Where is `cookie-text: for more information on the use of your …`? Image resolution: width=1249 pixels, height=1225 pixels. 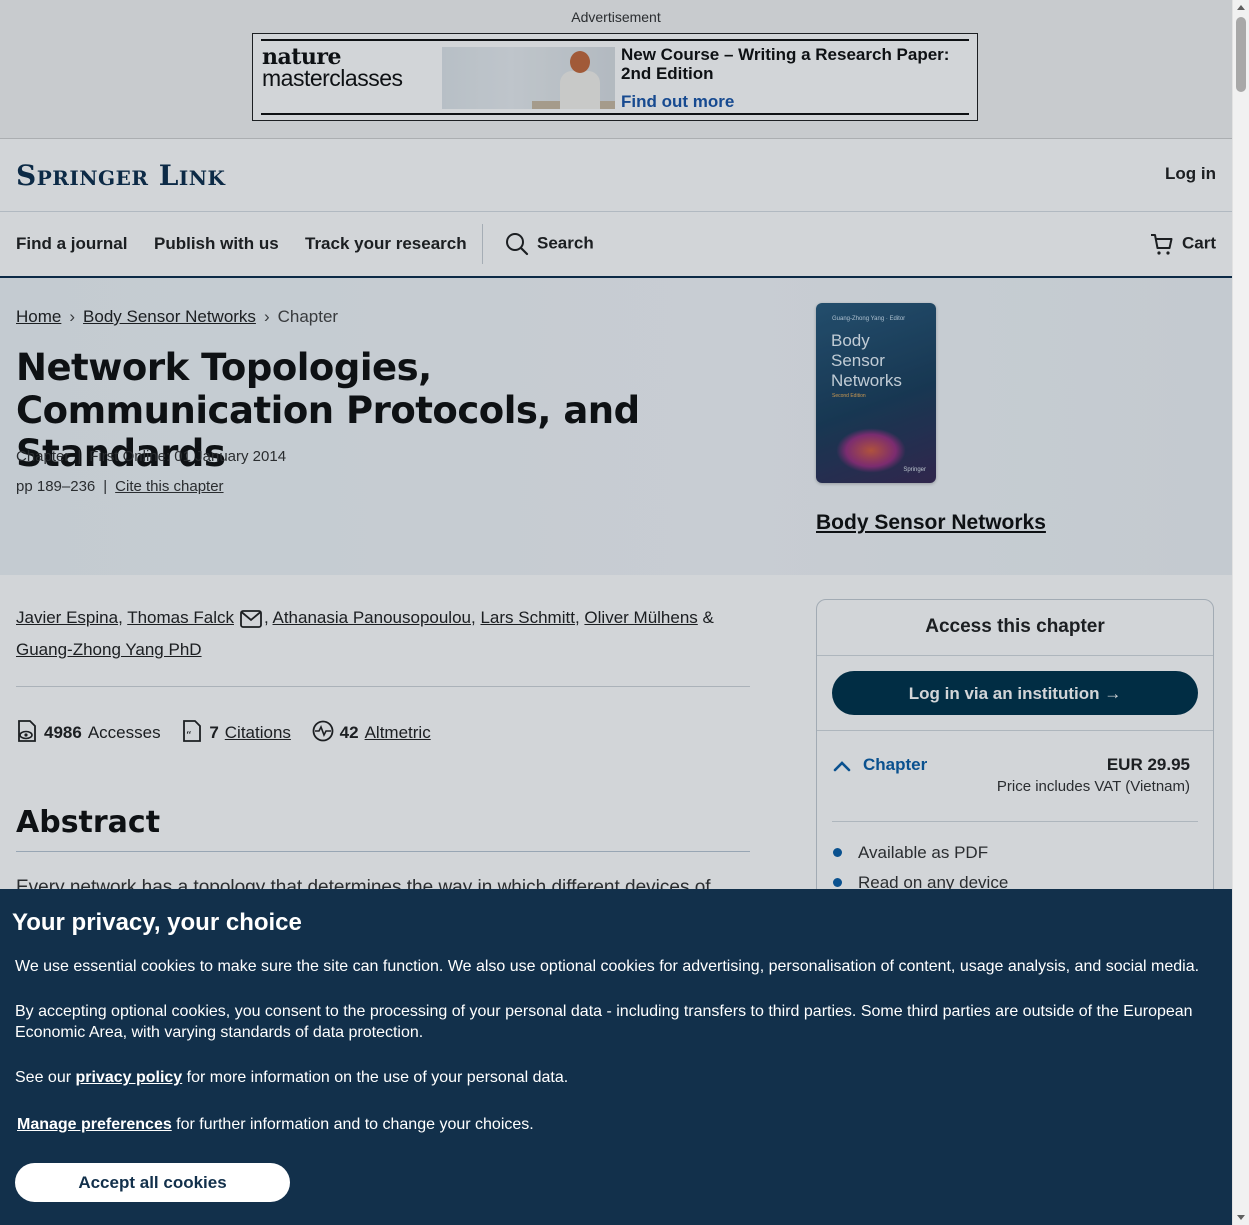 cookie-text: for more information on the use of your … is located at coordinates (375, 1077).